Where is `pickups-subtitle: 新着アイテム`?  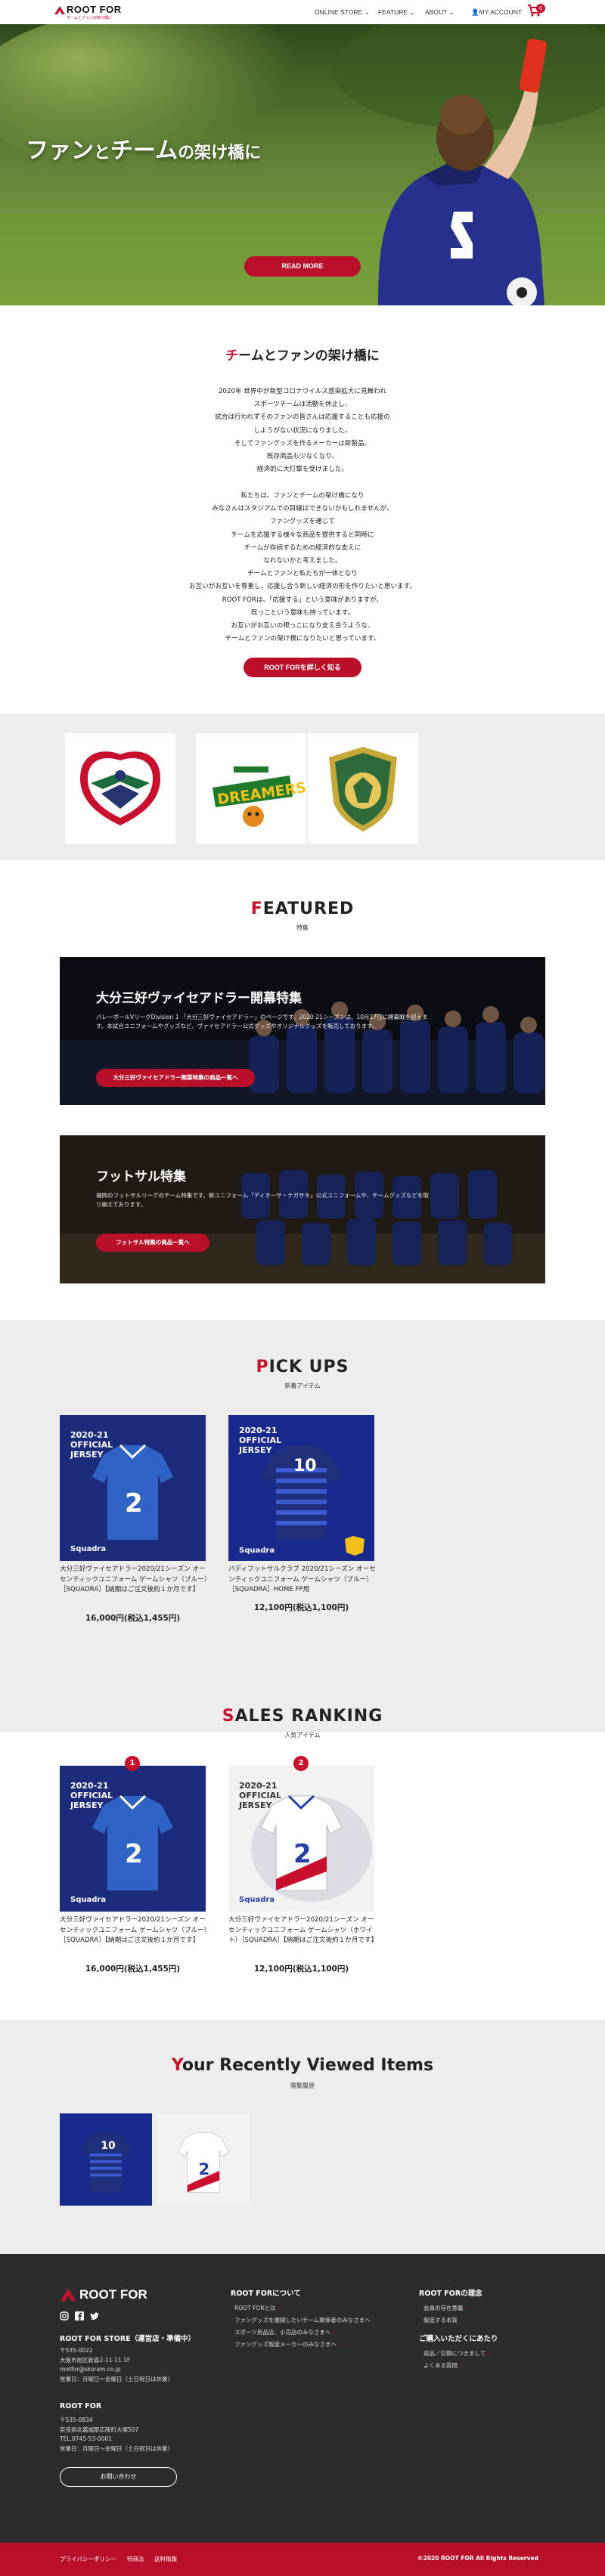 pickups-subtitle: 新着アイテム is located at coordinates (302, 1385).